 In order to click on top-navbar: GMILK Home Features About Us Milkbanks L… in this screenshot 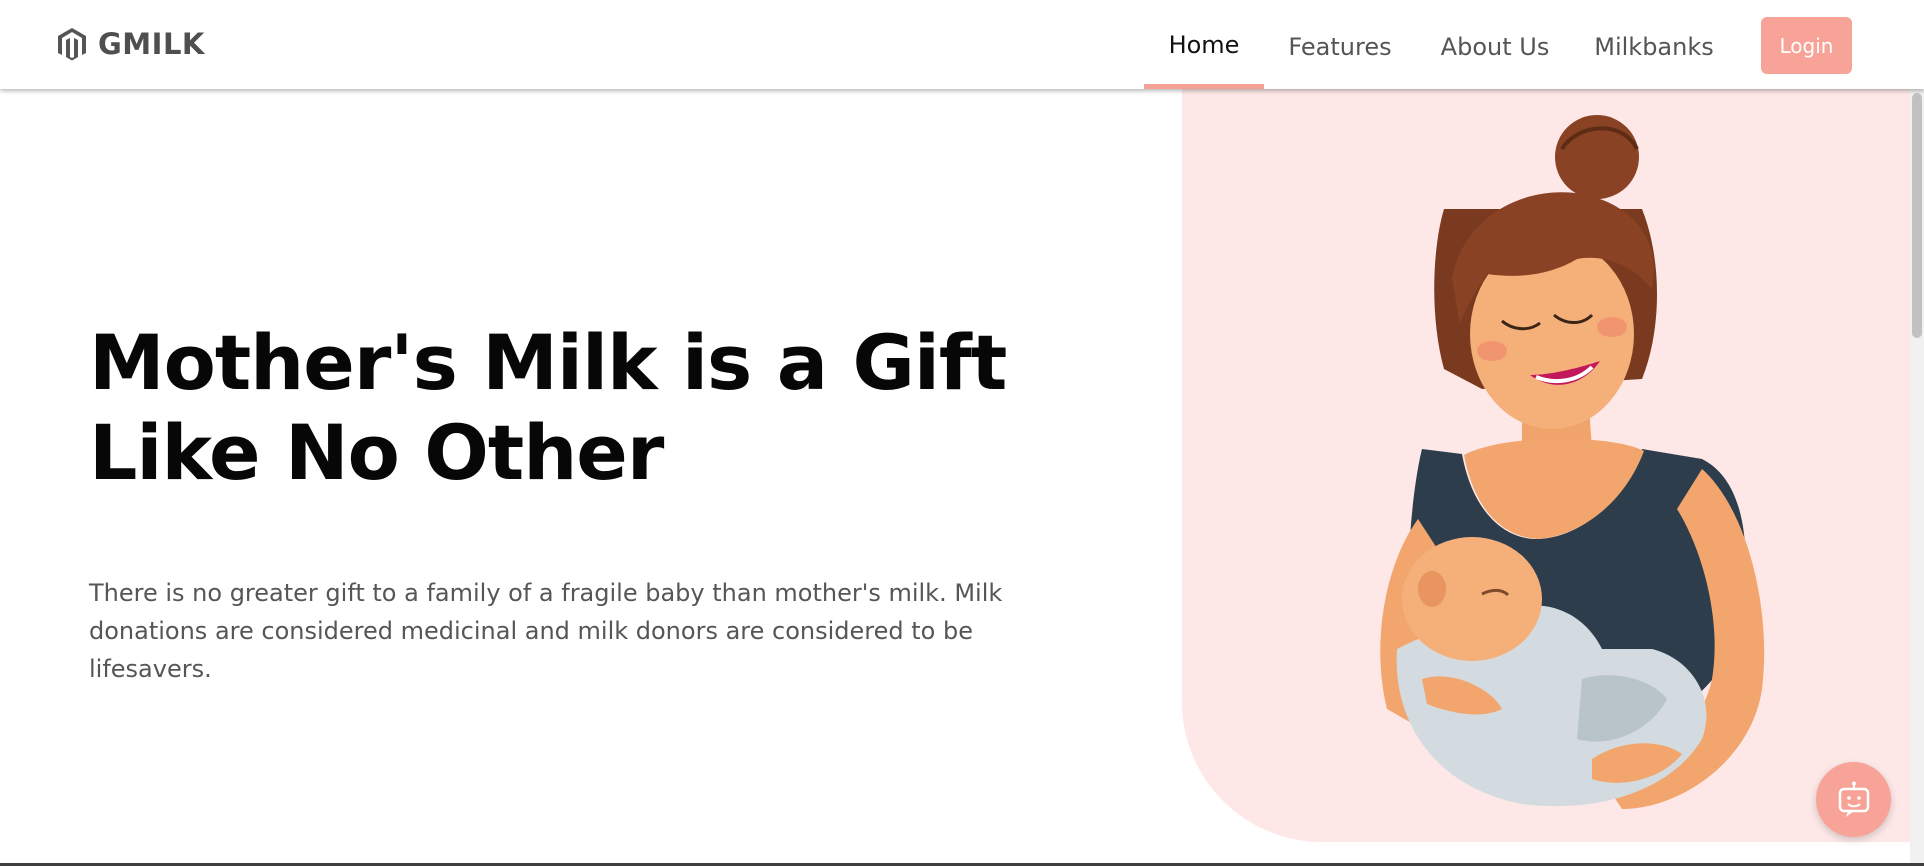, I will do `click(962, 44)`.